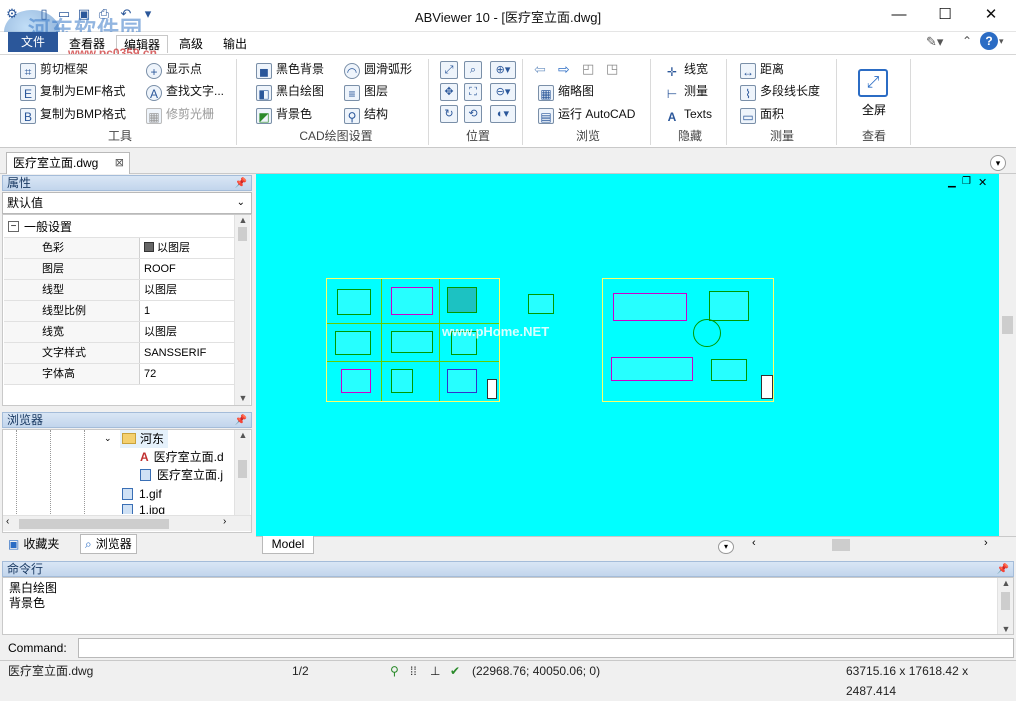 This screenshot has height=701, width=1016. I want to click on command-input, so click(546, 648).